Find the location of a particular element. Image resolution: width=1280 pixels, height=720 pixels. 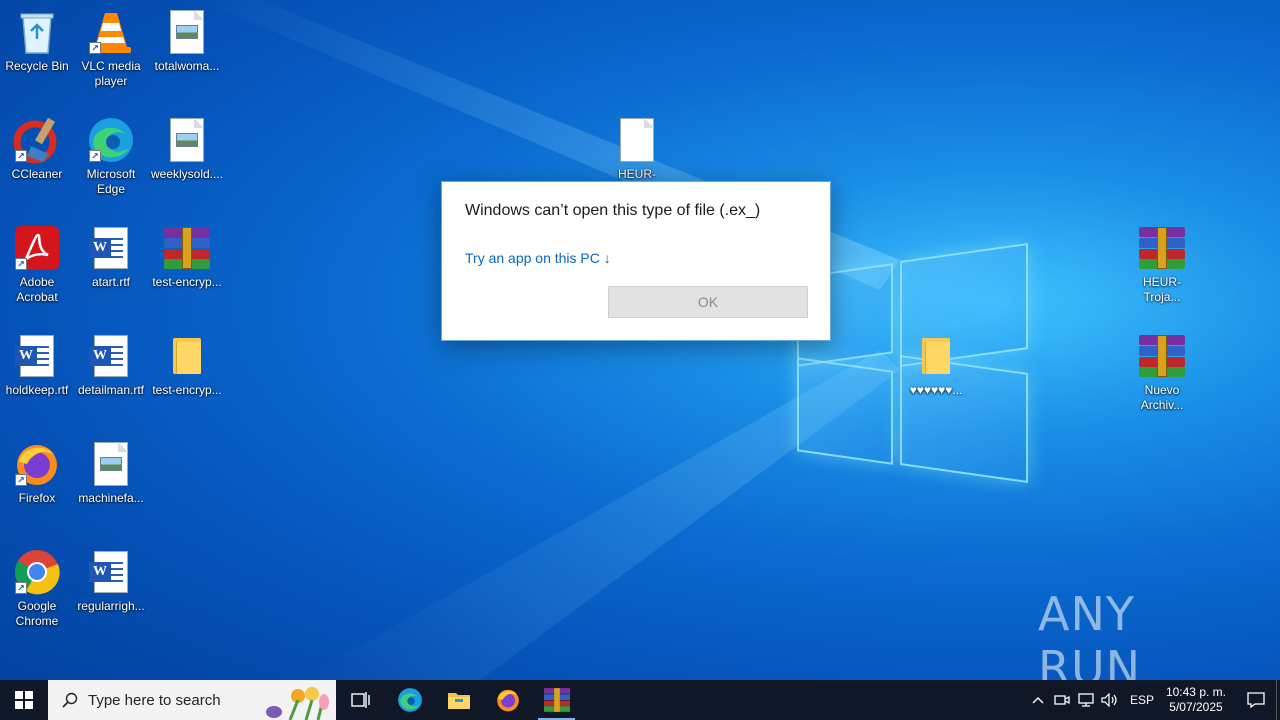

try-app-link: Try an app on this PC ↓ is located at coordinates (538, 258).